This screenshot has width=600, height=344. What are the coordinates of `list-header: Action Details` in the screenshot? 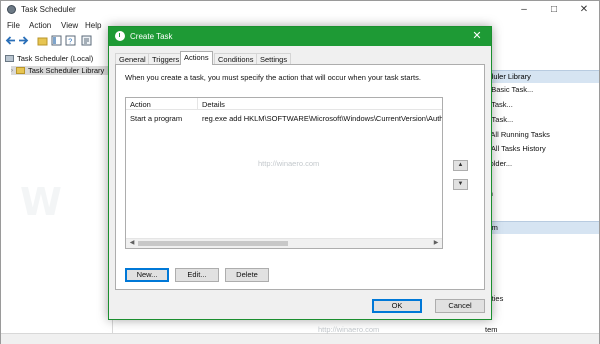 It's located at (284, 104).